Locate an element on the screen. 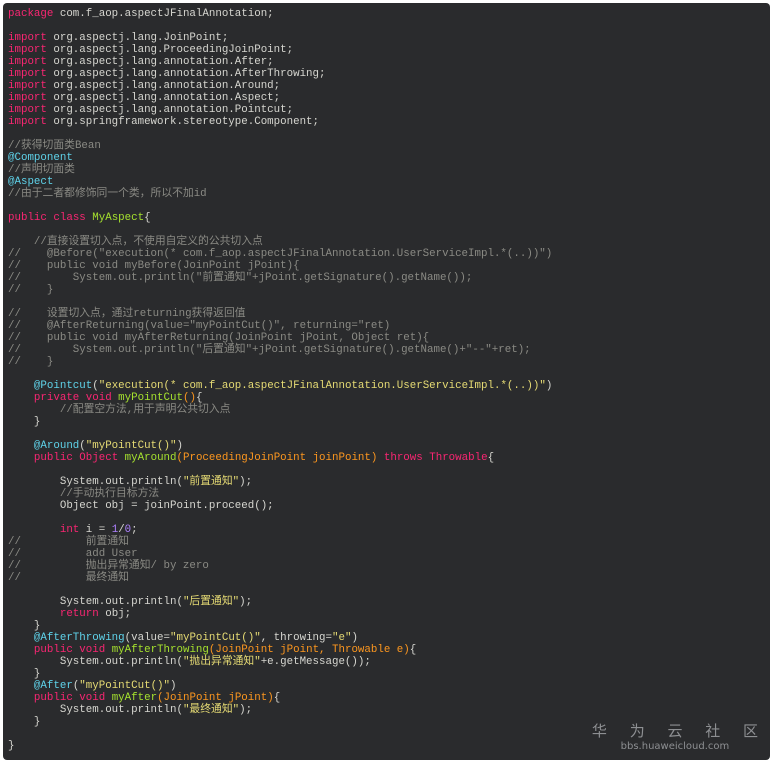 The height and width of the screenshot is (765, 773). code-line: //由于二者都修饰同一个类，所以不加id is located at coordinates (280, 194).